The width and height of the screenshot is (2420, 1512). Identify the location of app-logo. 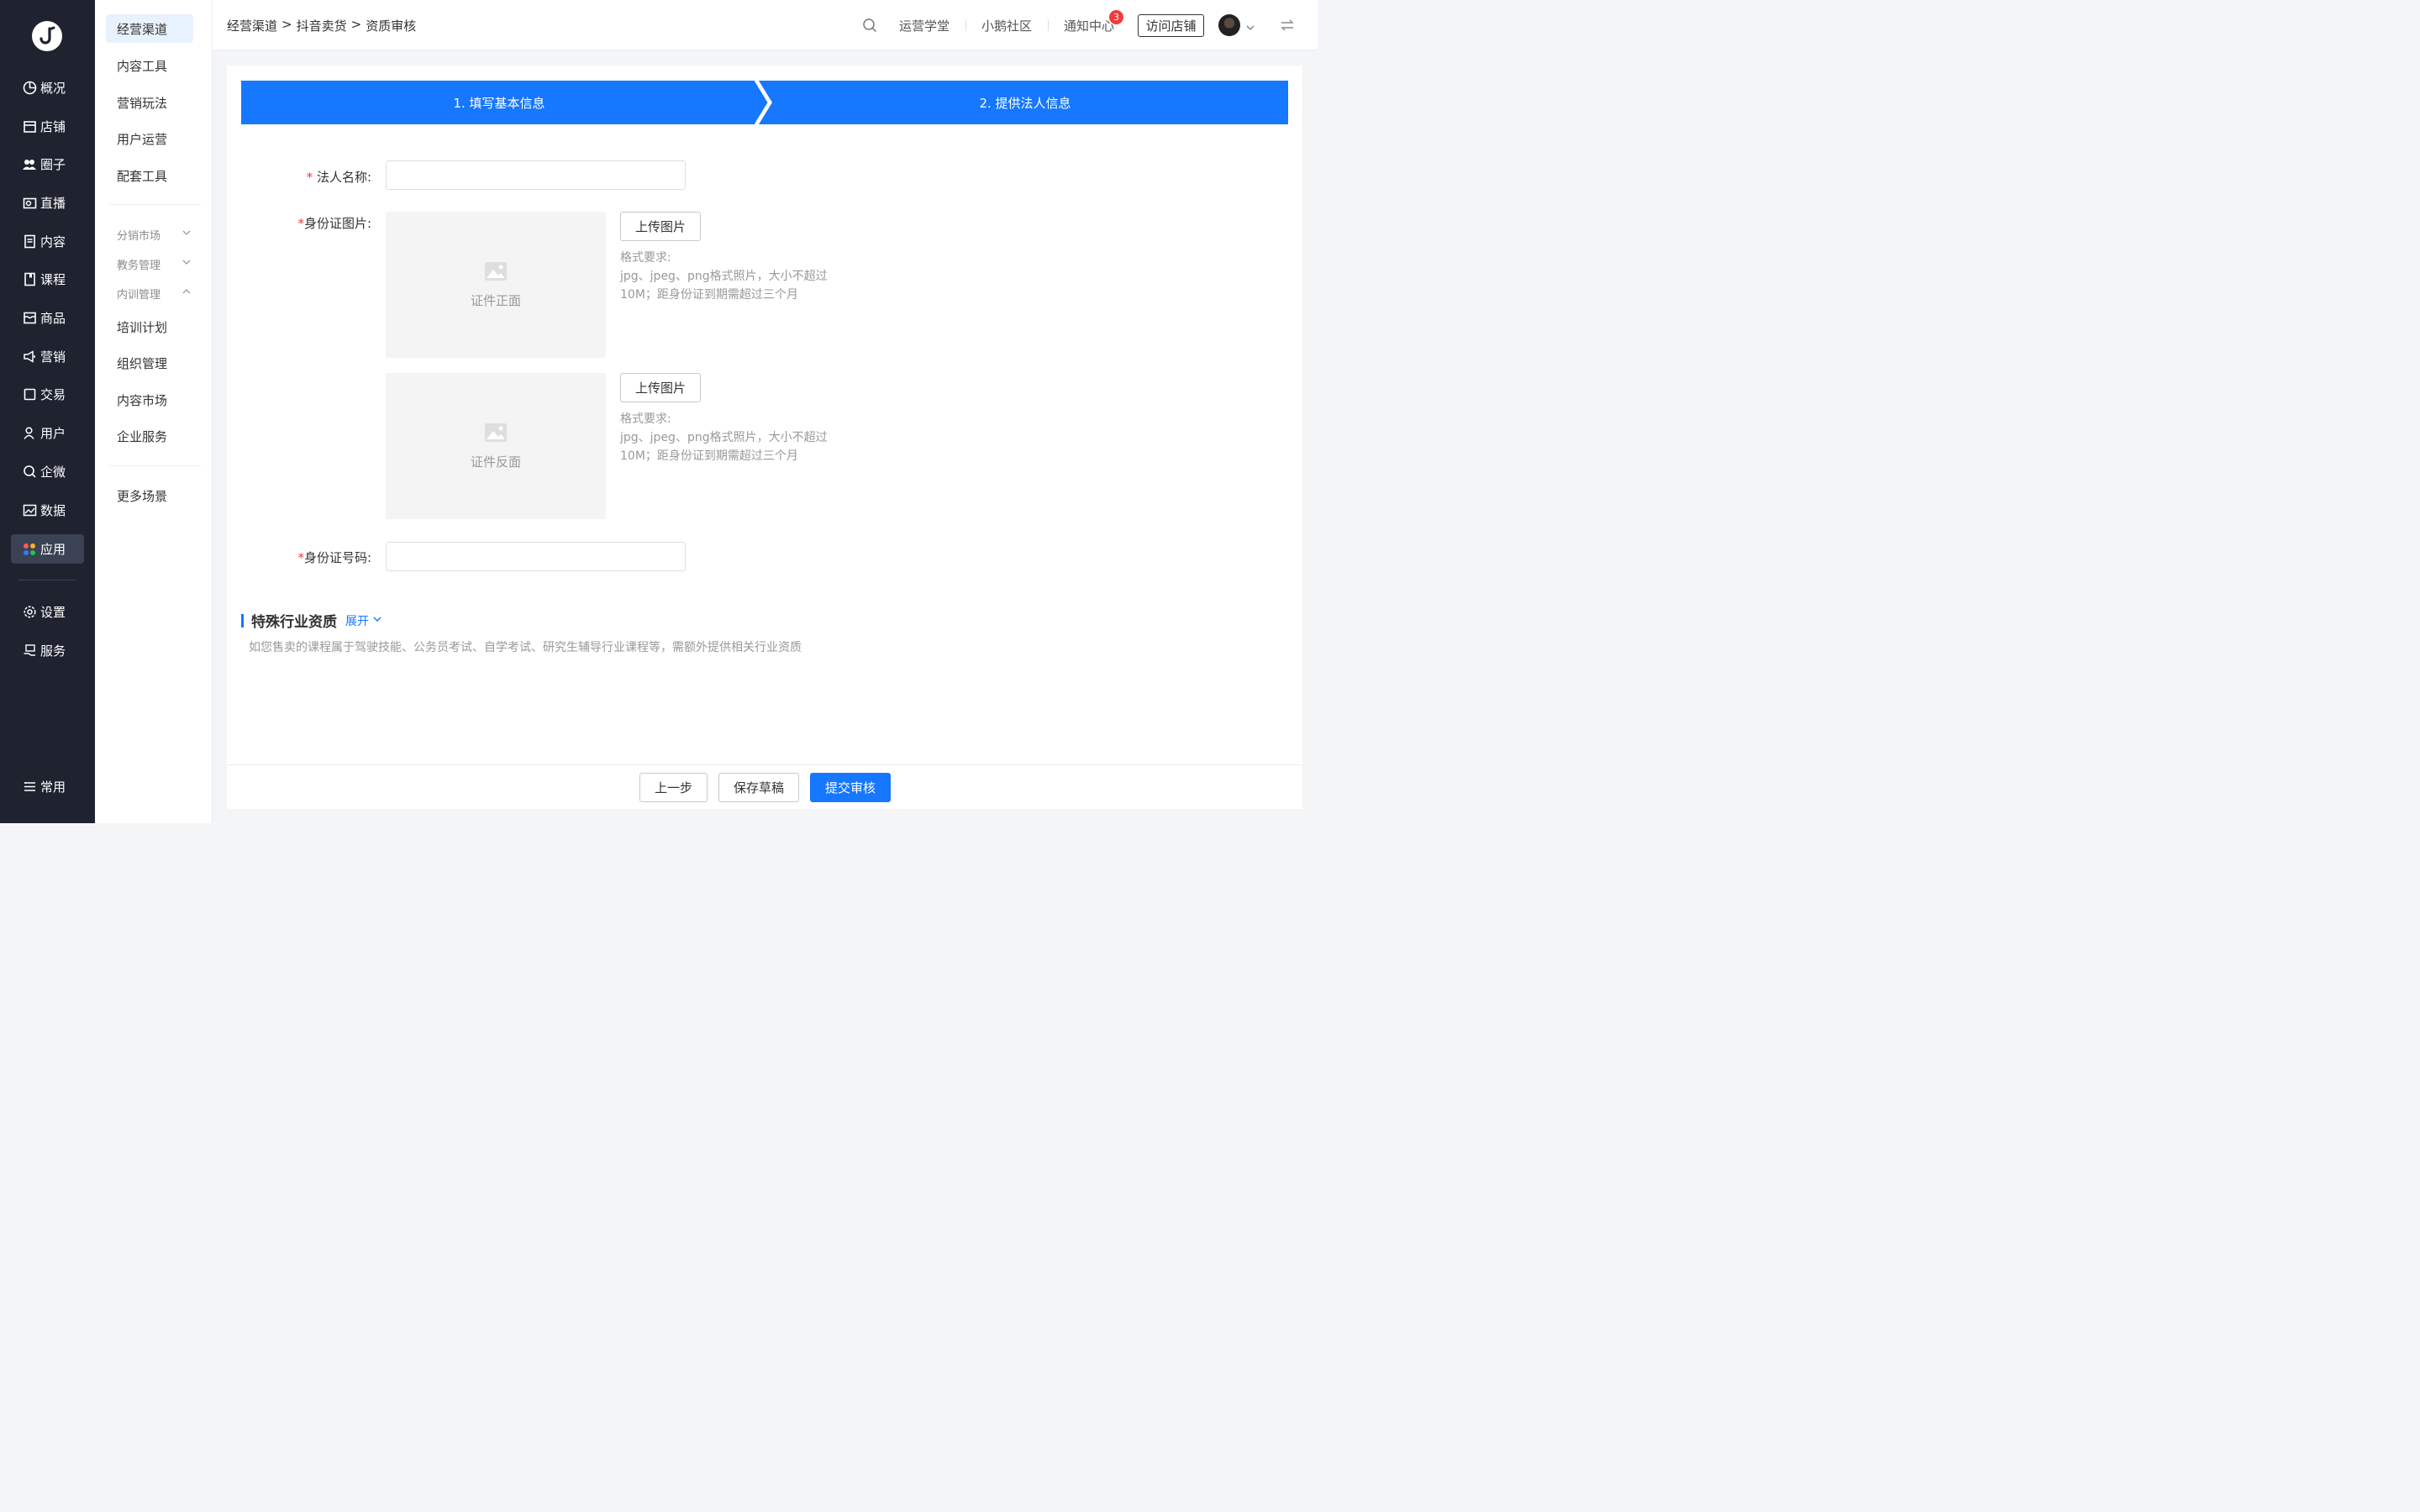
(47, 36).